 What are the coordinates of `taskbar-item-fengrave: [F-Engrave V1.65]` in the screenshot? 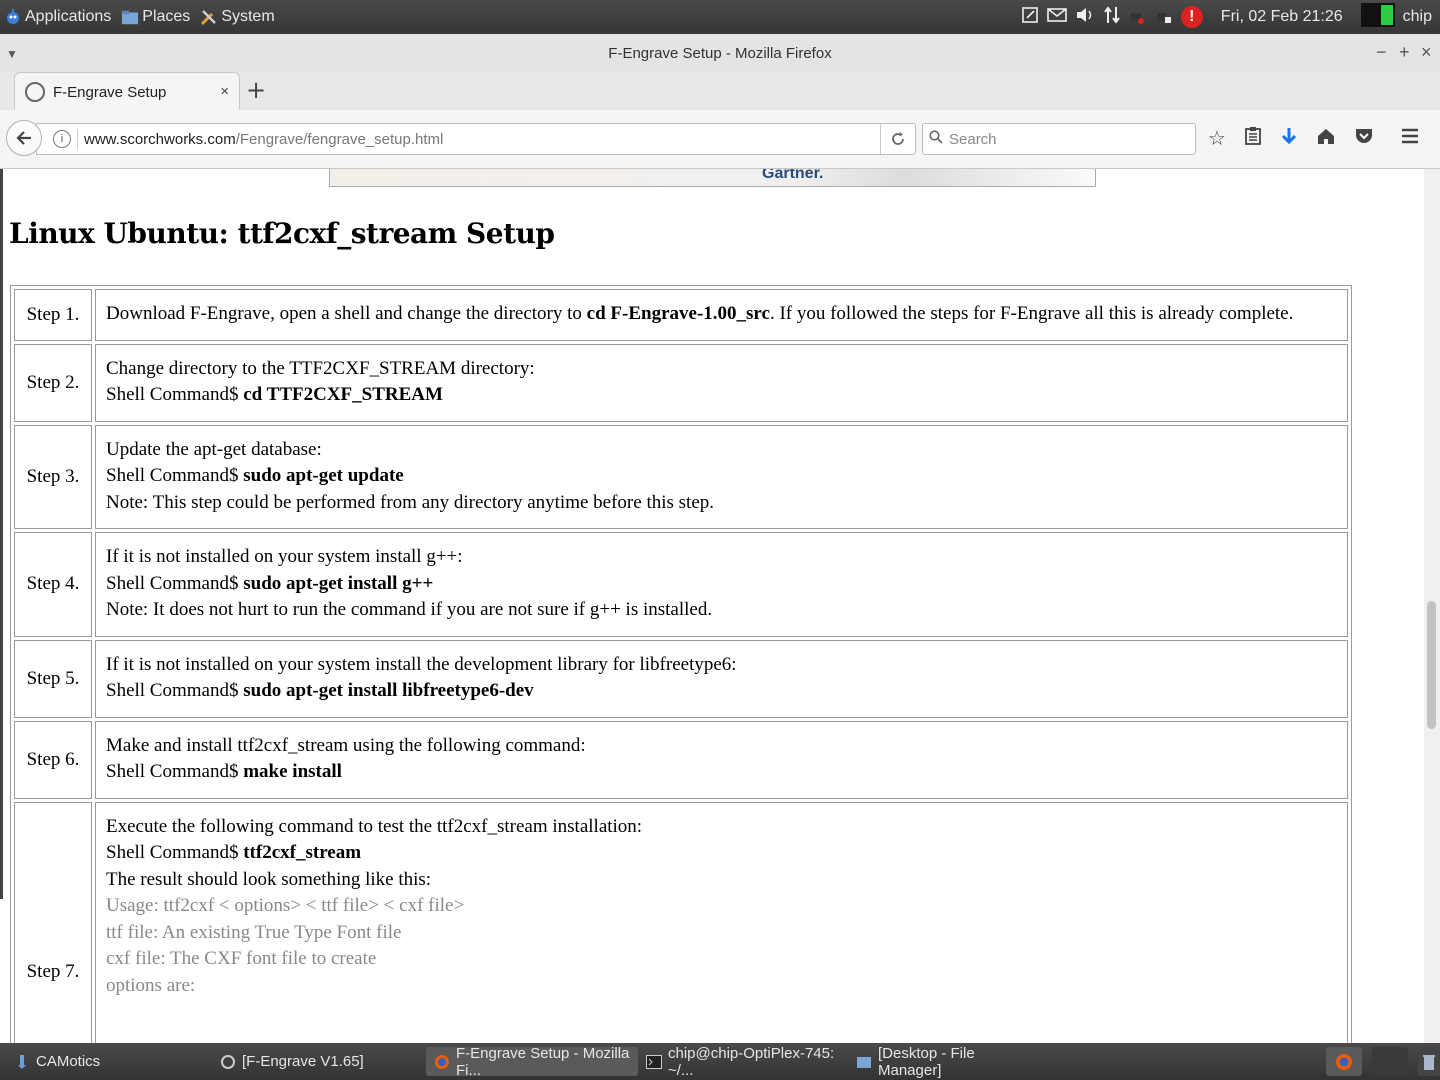 It's located at (318, 1061).